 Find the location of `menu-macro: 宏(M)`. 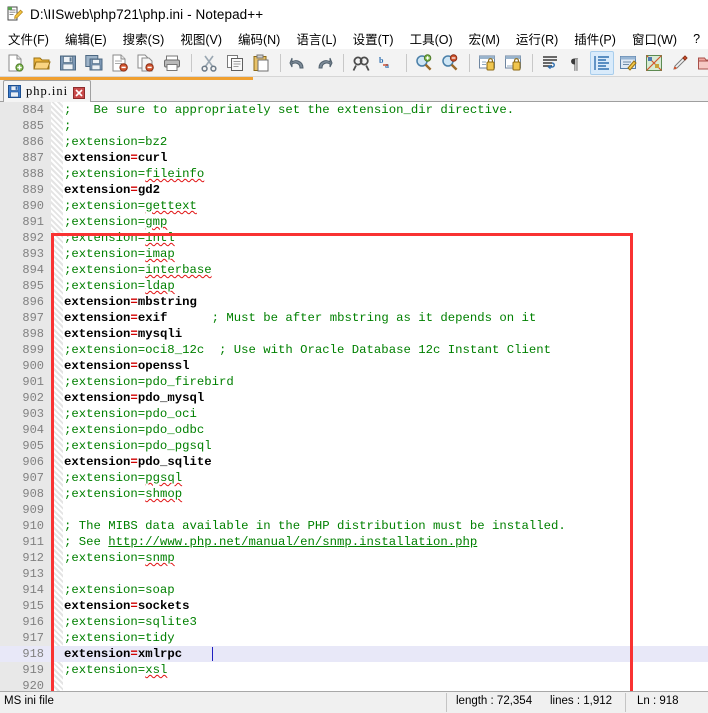

menu-macro: 宏(M) is located at coordinates (484, 38).